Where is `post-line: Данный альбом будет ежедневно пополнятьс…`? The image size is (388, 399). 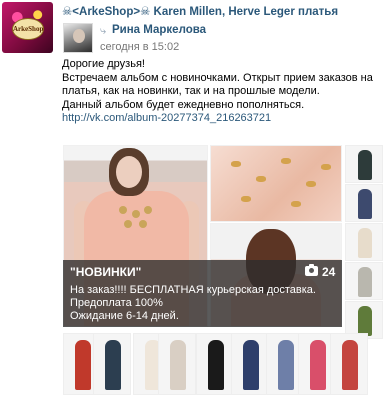
post-line: Данный альбом будет ежедневно пополнятьс… is located at coordinates (183, 104).